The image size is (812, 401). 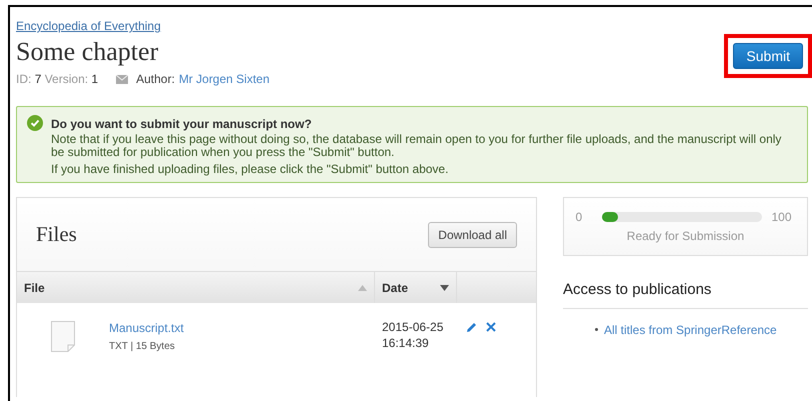 I want to click on notice-text: If you have finished uploading files, please click the "Submit" button above., so click(x=250, y=169).